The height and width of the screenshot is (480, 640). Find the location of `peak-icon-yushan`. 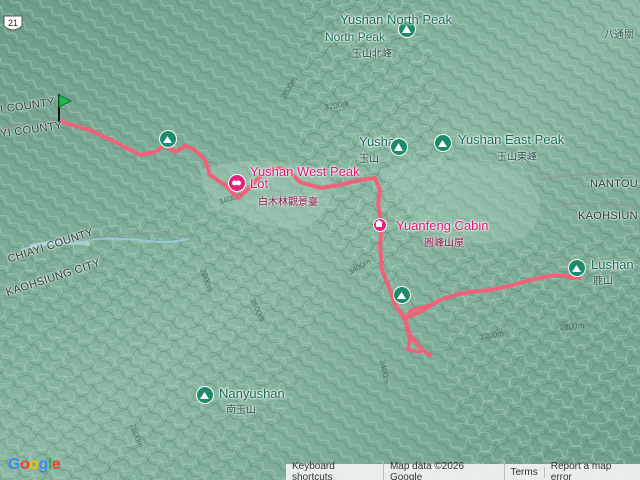

peak-icon-yushan is located at coordinates (399, 147).